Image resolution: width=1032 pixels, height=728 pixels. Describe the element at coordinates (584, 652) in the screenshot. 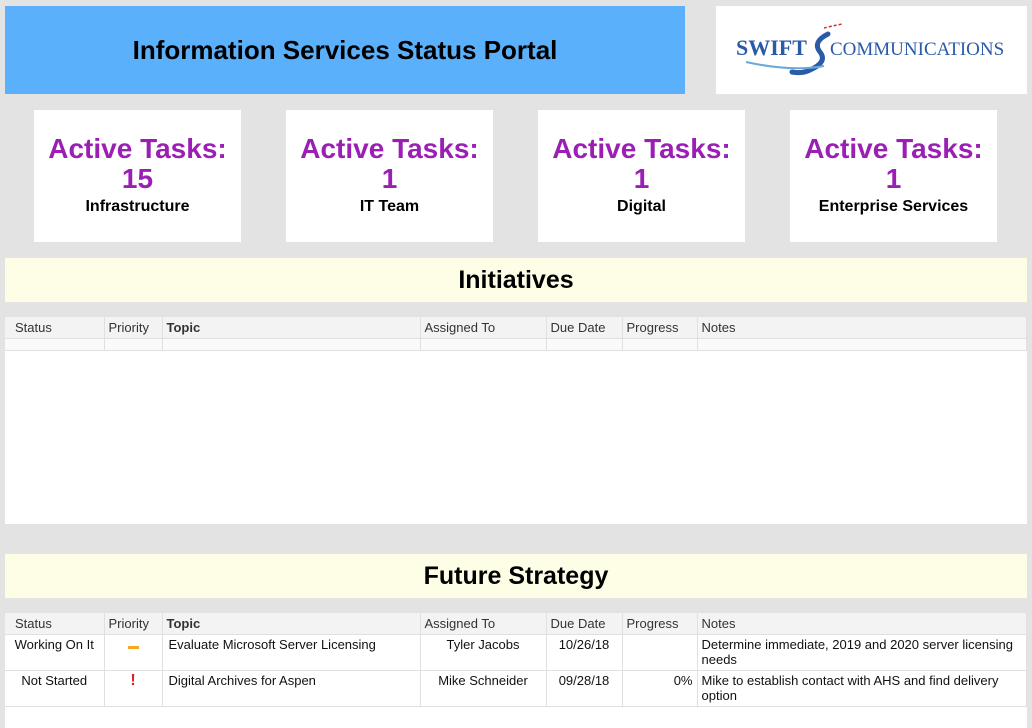

I see `due-date-cell: 10/26/18` at that location.